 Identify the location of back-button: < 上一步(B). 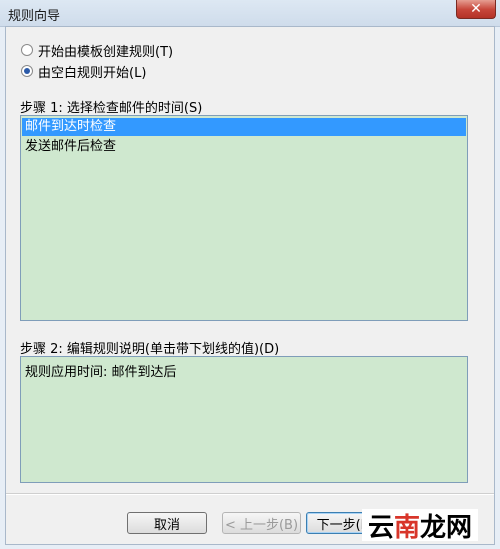
(261, 523).